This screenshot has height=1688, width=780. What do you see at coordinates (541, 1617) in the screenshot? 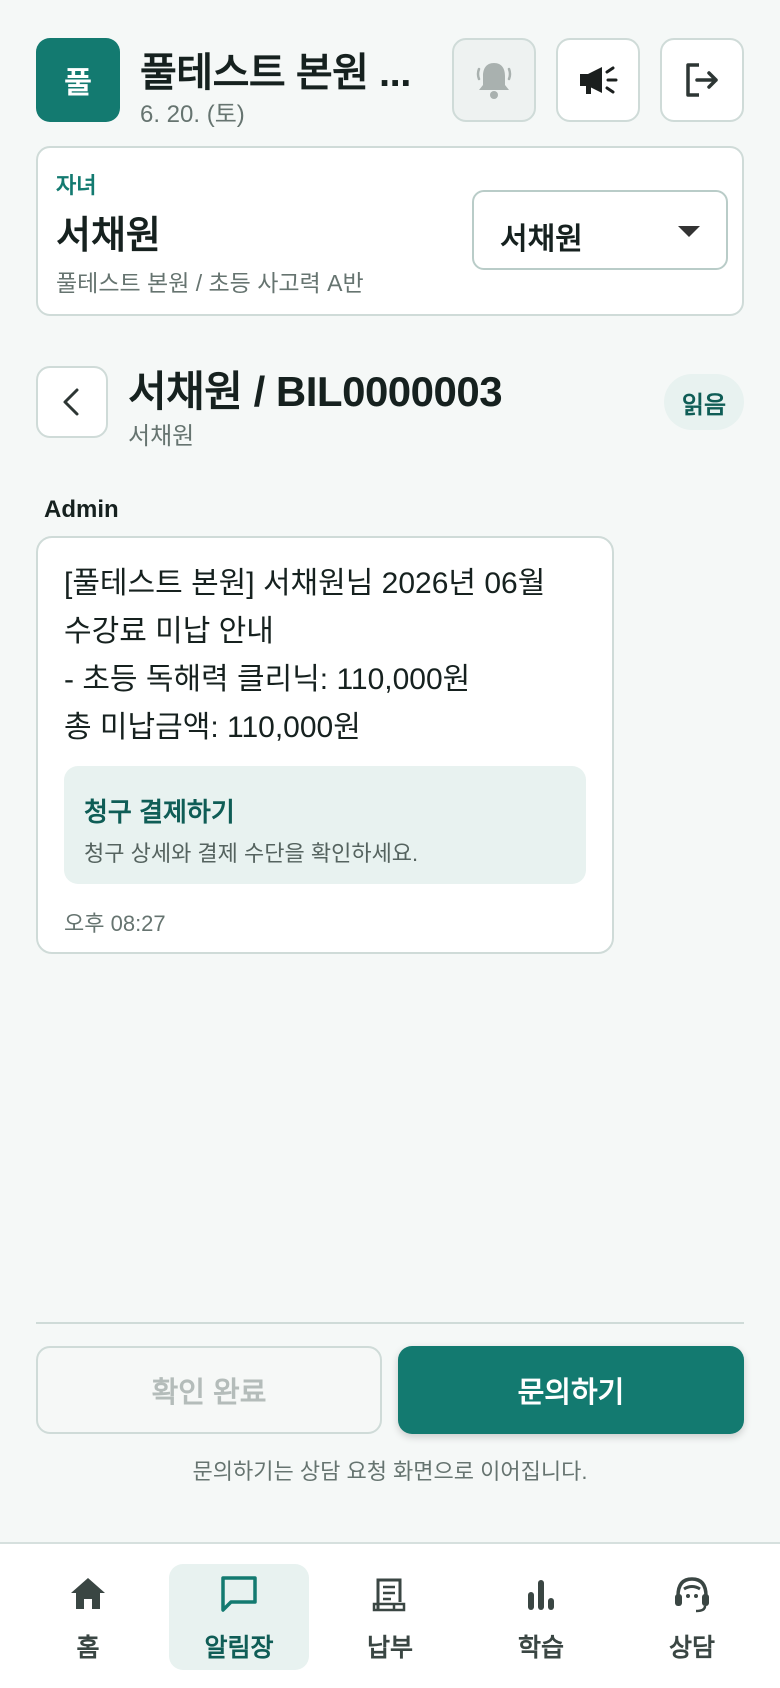
I see `nav-item-learning: 학습` at bounding box center [541, 1617].